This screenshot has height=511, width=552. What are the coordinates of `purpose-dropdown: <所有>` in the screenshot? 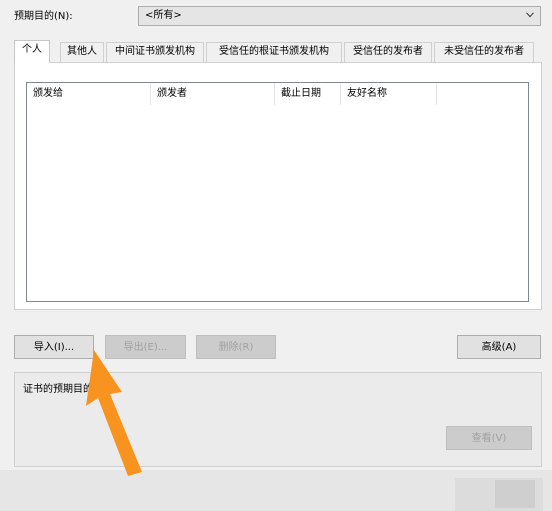 It's located at (339, 16).